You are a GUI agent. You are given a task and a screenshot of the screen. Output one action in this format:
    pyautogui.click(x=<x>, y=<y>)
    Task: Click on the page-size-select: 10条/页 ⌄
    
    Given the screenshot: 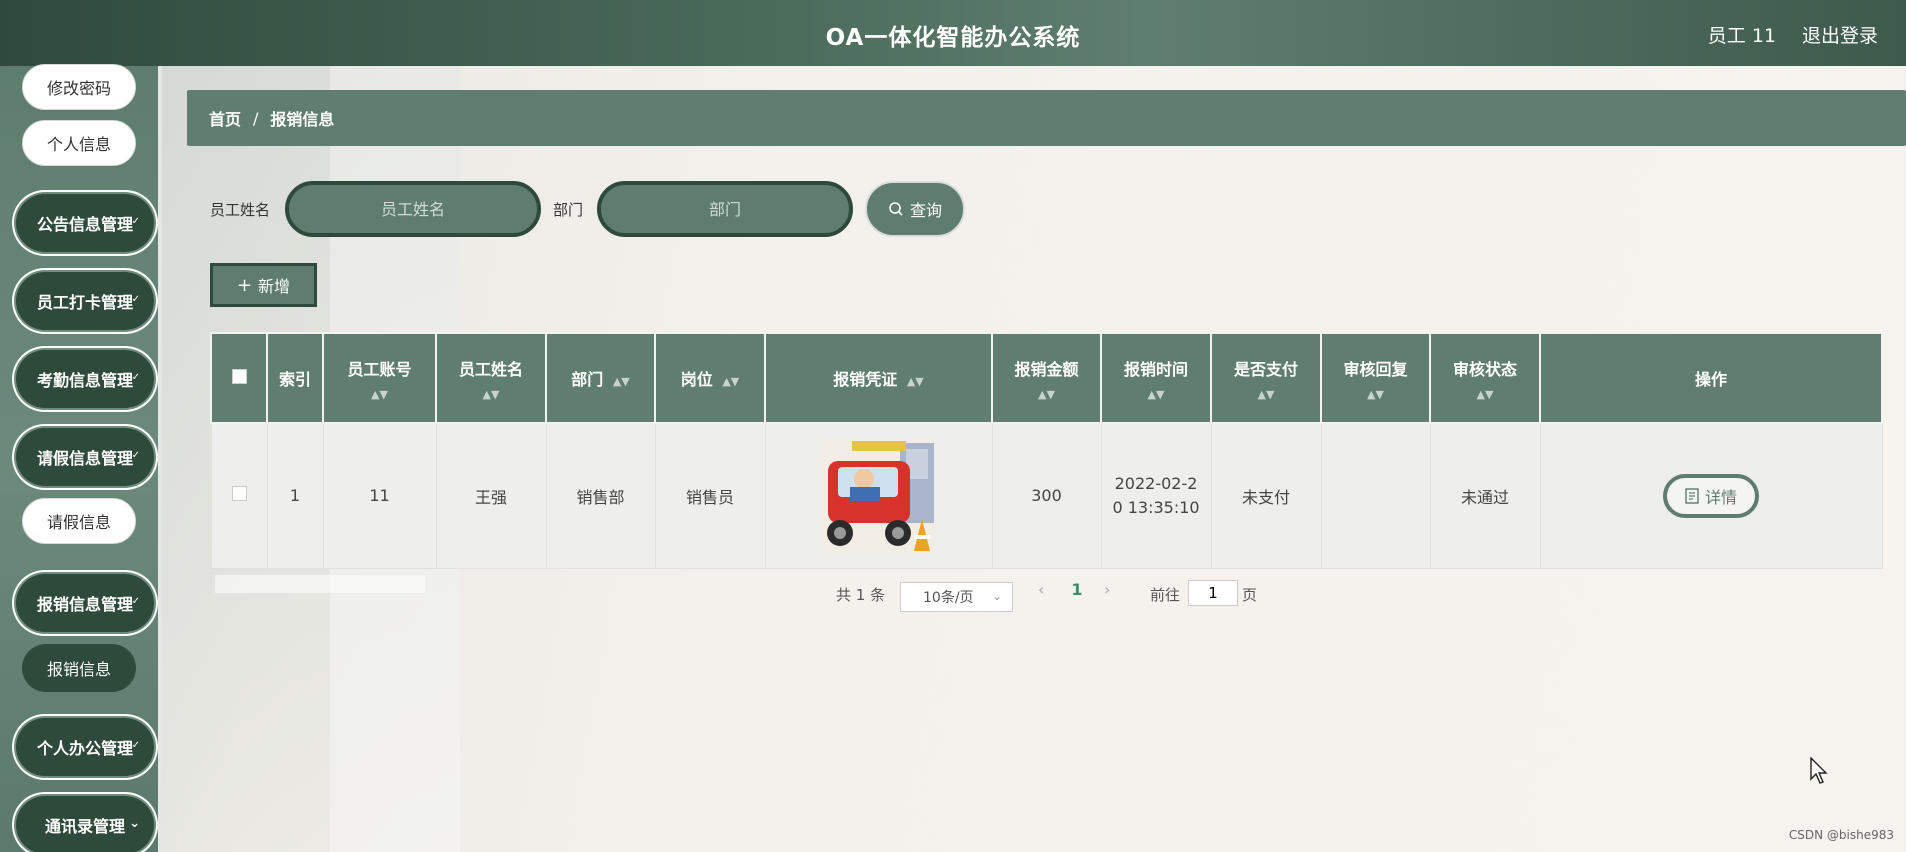 What is the action you would take?
    pyautogui.click(x=956, y=597)
    